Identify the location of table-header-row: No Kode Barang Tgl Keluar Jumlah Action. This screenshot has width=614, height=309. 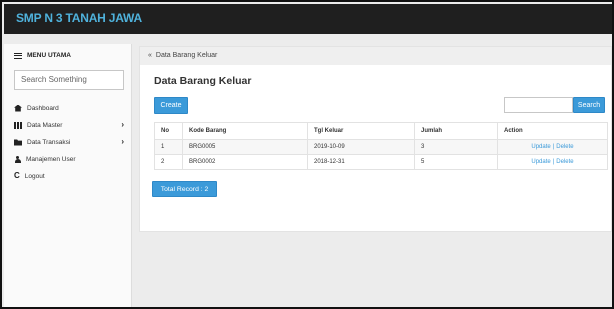
(381, 131).